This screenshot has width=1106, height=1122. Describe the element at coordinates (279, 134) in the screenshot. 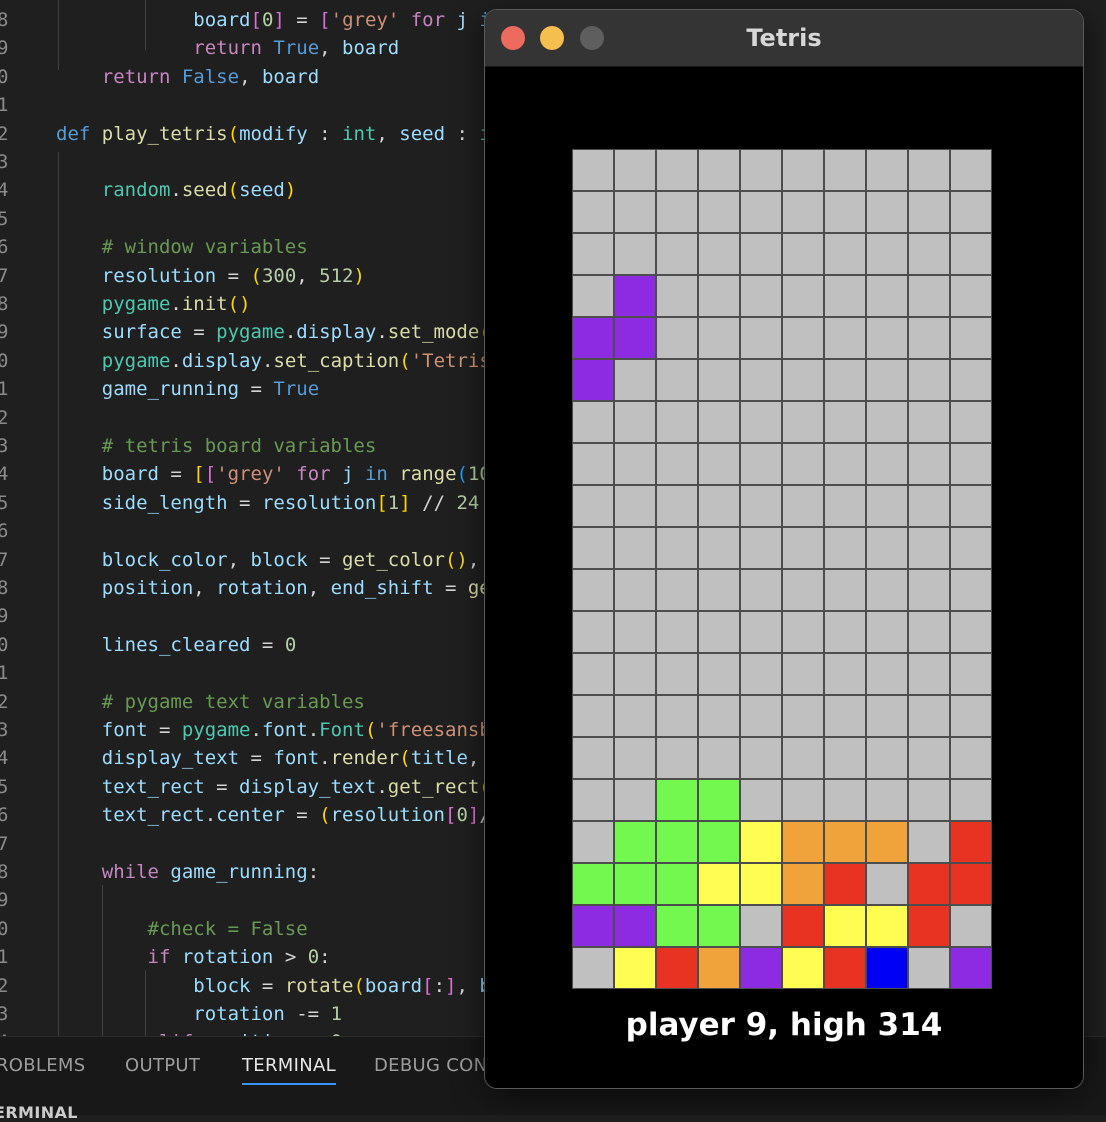

I see `code-line: def play_tetris(modify : int, seed : in` at that location.